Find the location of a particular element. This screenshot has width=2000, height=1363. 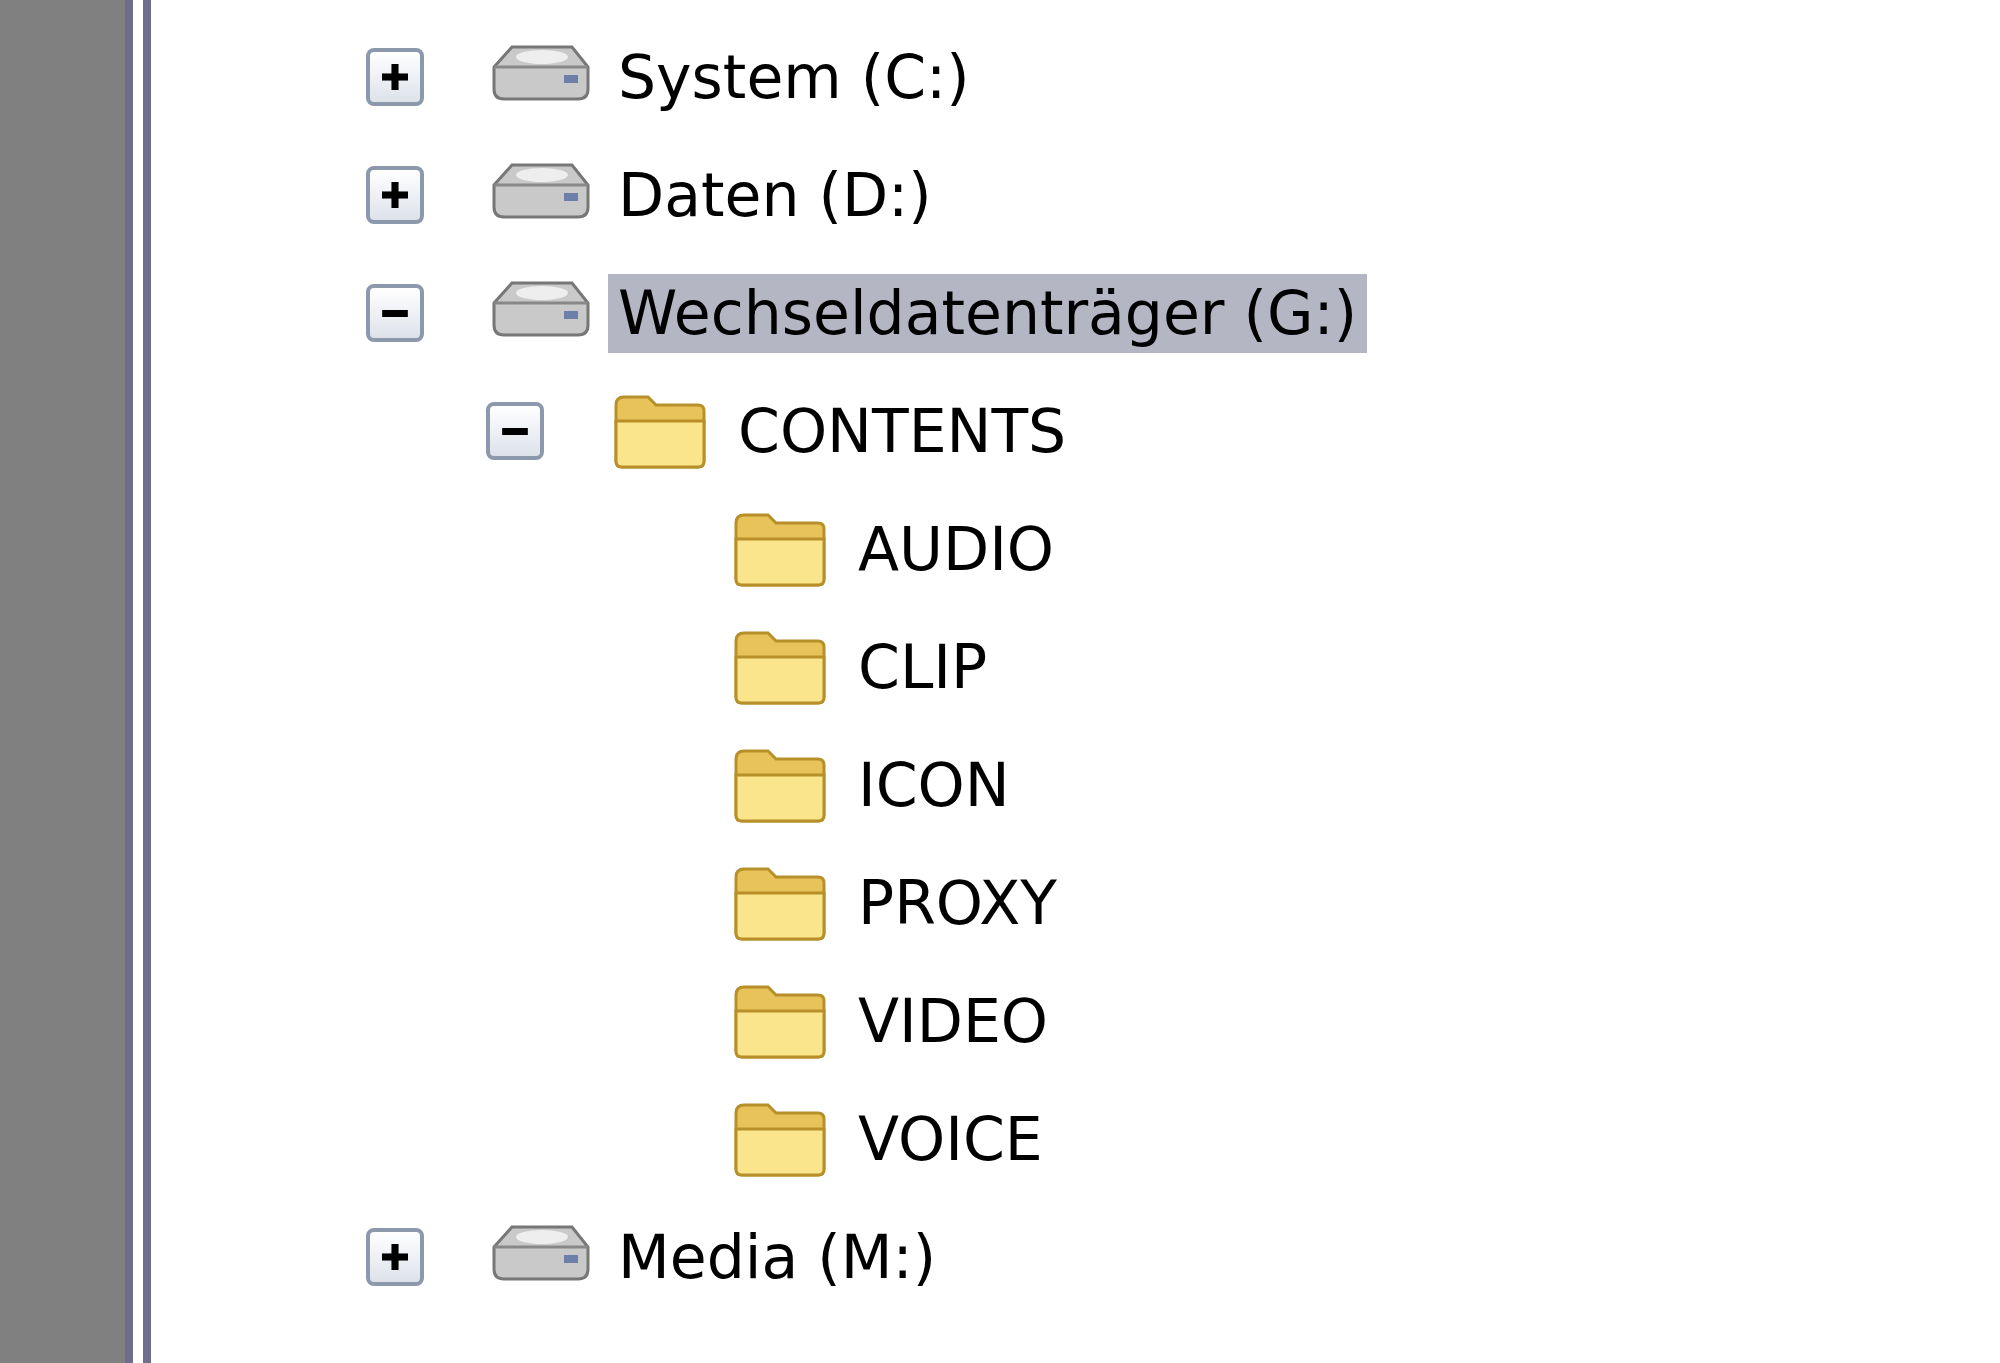

tree-item-label: Wechseldatenträger (G:) is located at coordinates (988, 313).